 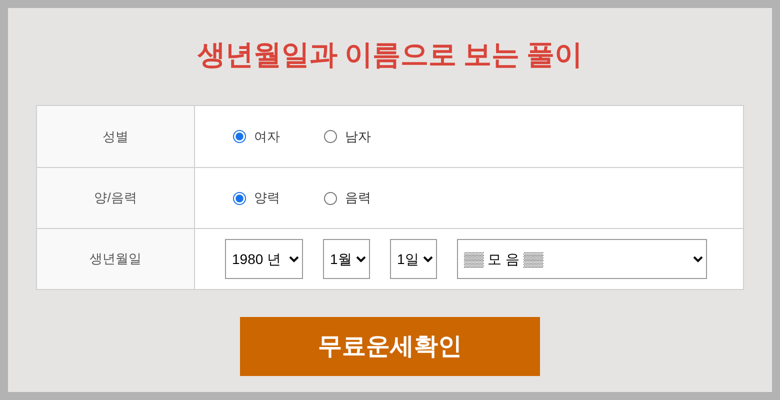 I want to click on submit-button: 무료운세확인, so click(x=390, y=346).